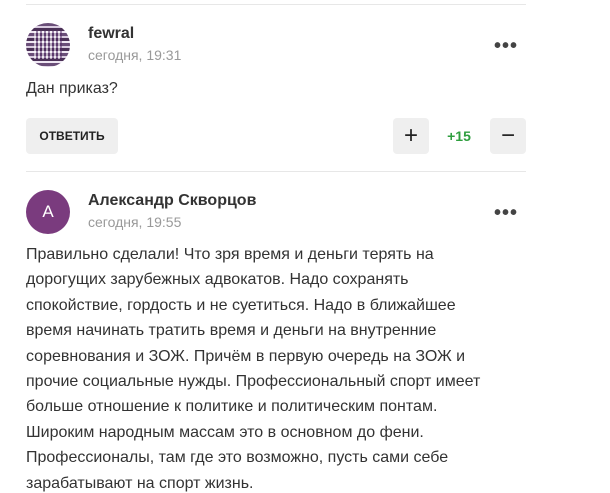 This screenshot has height=493, width=610. I want to click on upvote-button: +, so click(411, 136).